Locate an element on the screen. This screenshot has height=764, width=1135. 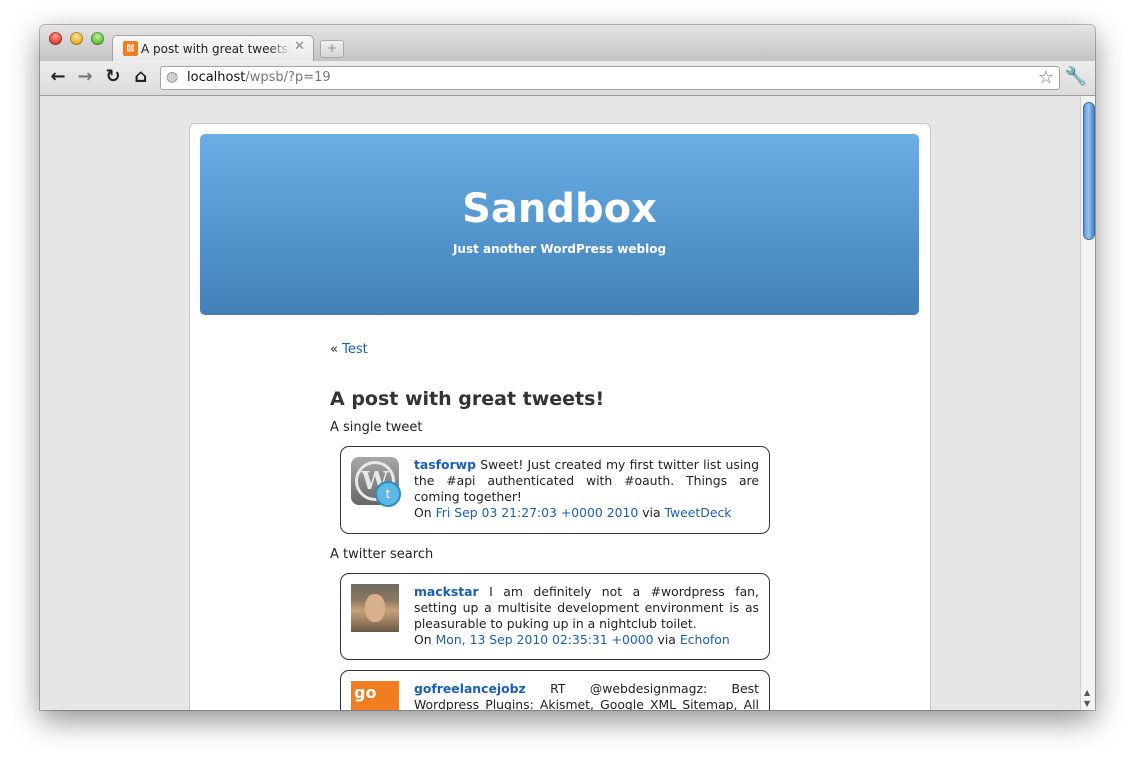
home-icon: ⌂ is located at coordinates (141, 77).